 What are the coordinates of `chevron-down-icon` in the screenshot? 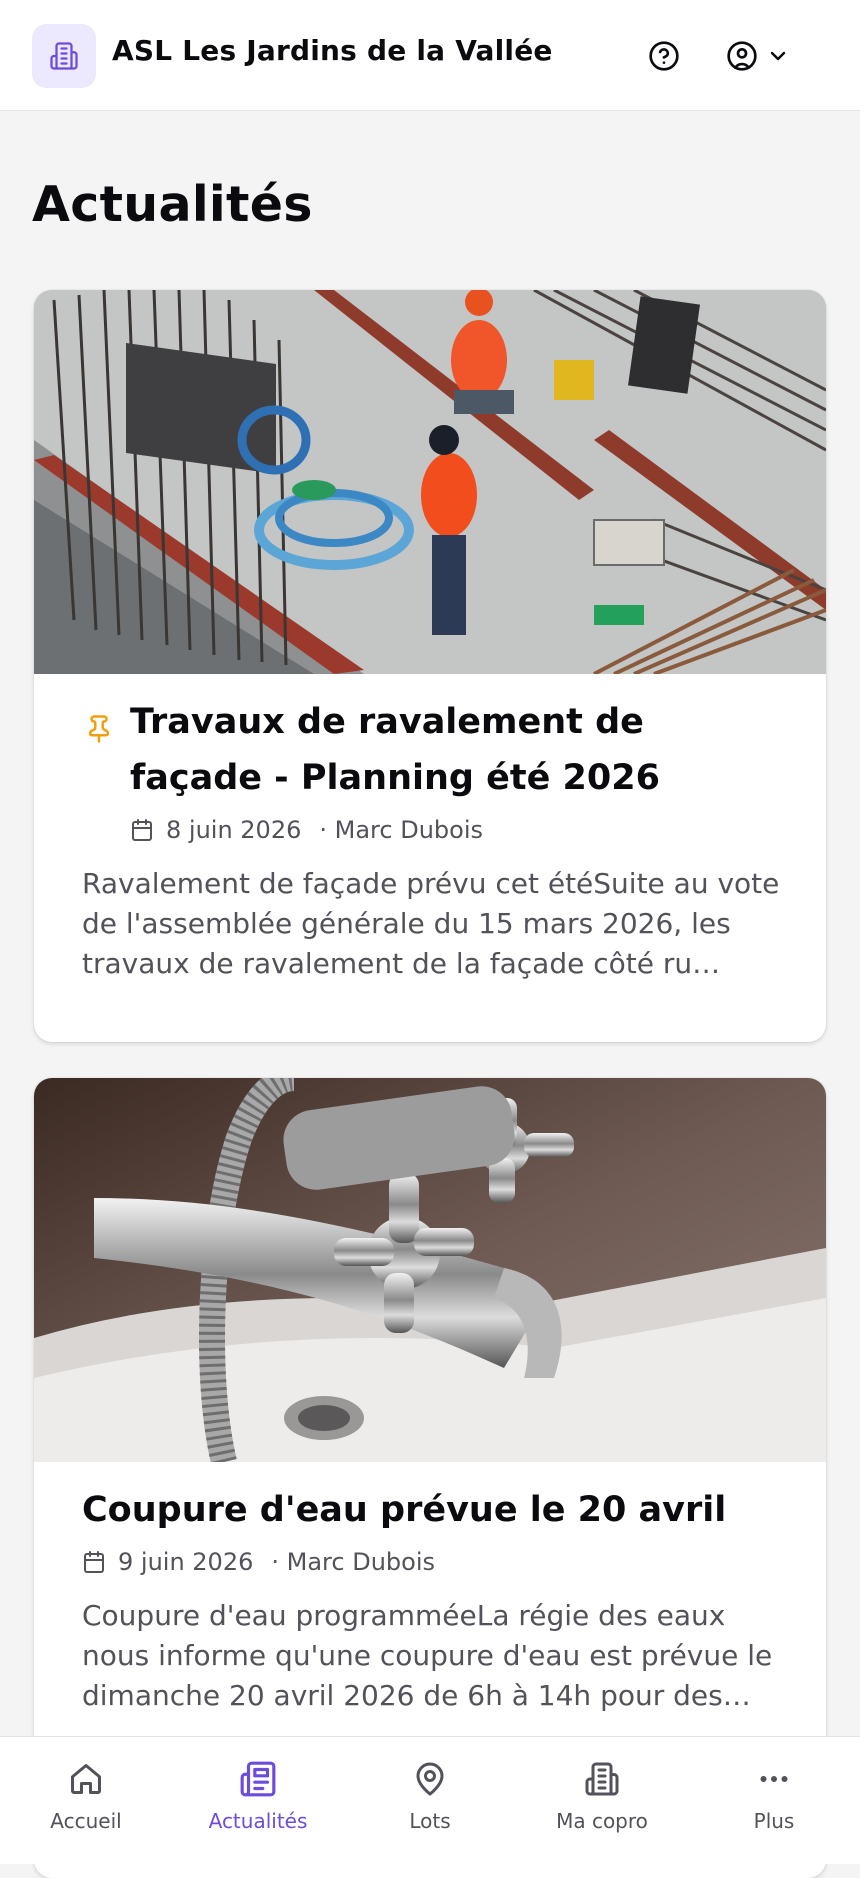 It's located at (778, 56).